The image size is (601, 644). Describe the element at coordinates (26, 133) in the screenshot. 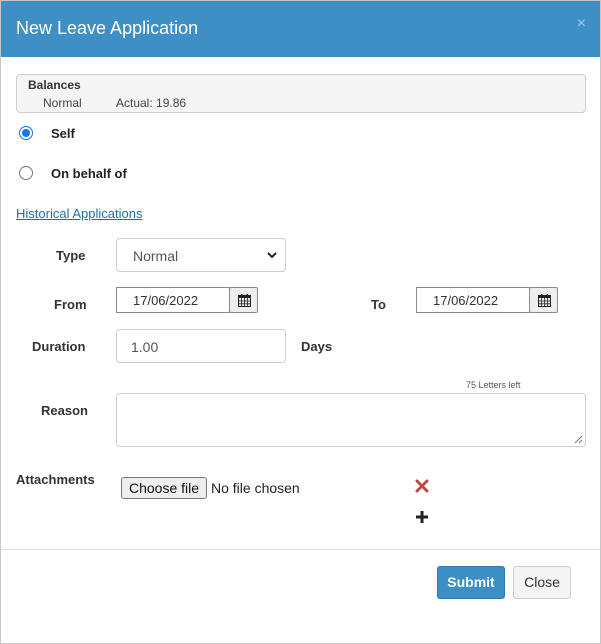

I see `self-radio` at that location.